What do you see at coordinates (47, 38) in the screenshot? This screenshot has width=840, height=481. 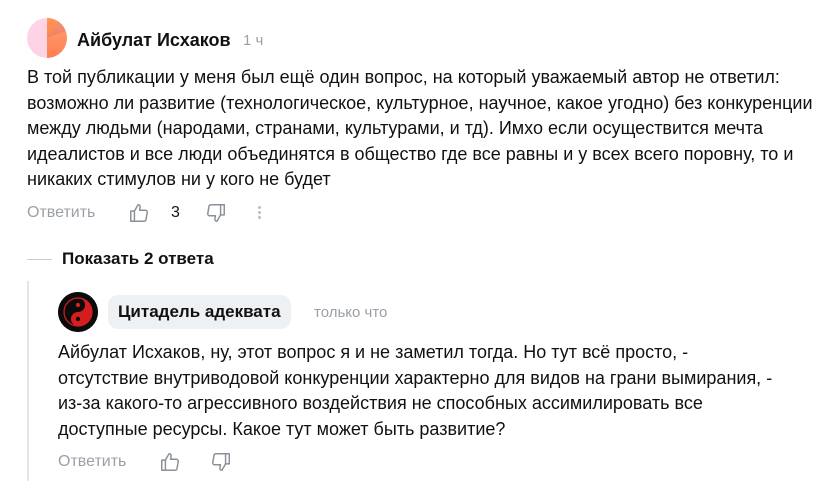 I see `avatar` at bounding box center [47, 38].